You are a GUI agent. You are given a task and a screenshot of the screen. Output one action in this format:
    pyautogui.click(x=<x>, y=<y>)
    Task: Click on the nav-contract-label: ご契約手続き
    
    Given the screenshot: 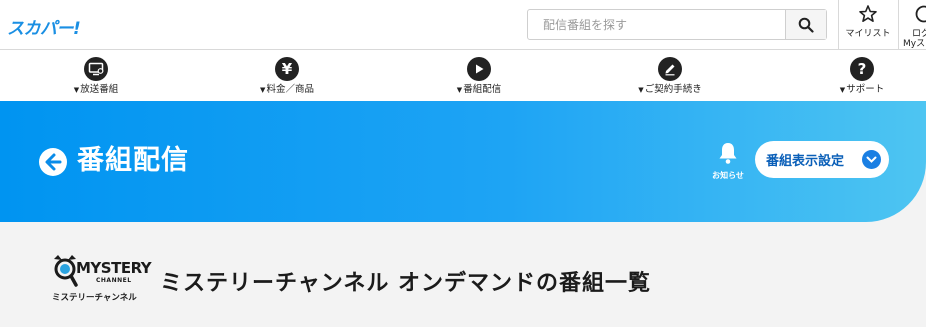 What is the action you would take?
    pyautogui.click(x=673, y=89)
    